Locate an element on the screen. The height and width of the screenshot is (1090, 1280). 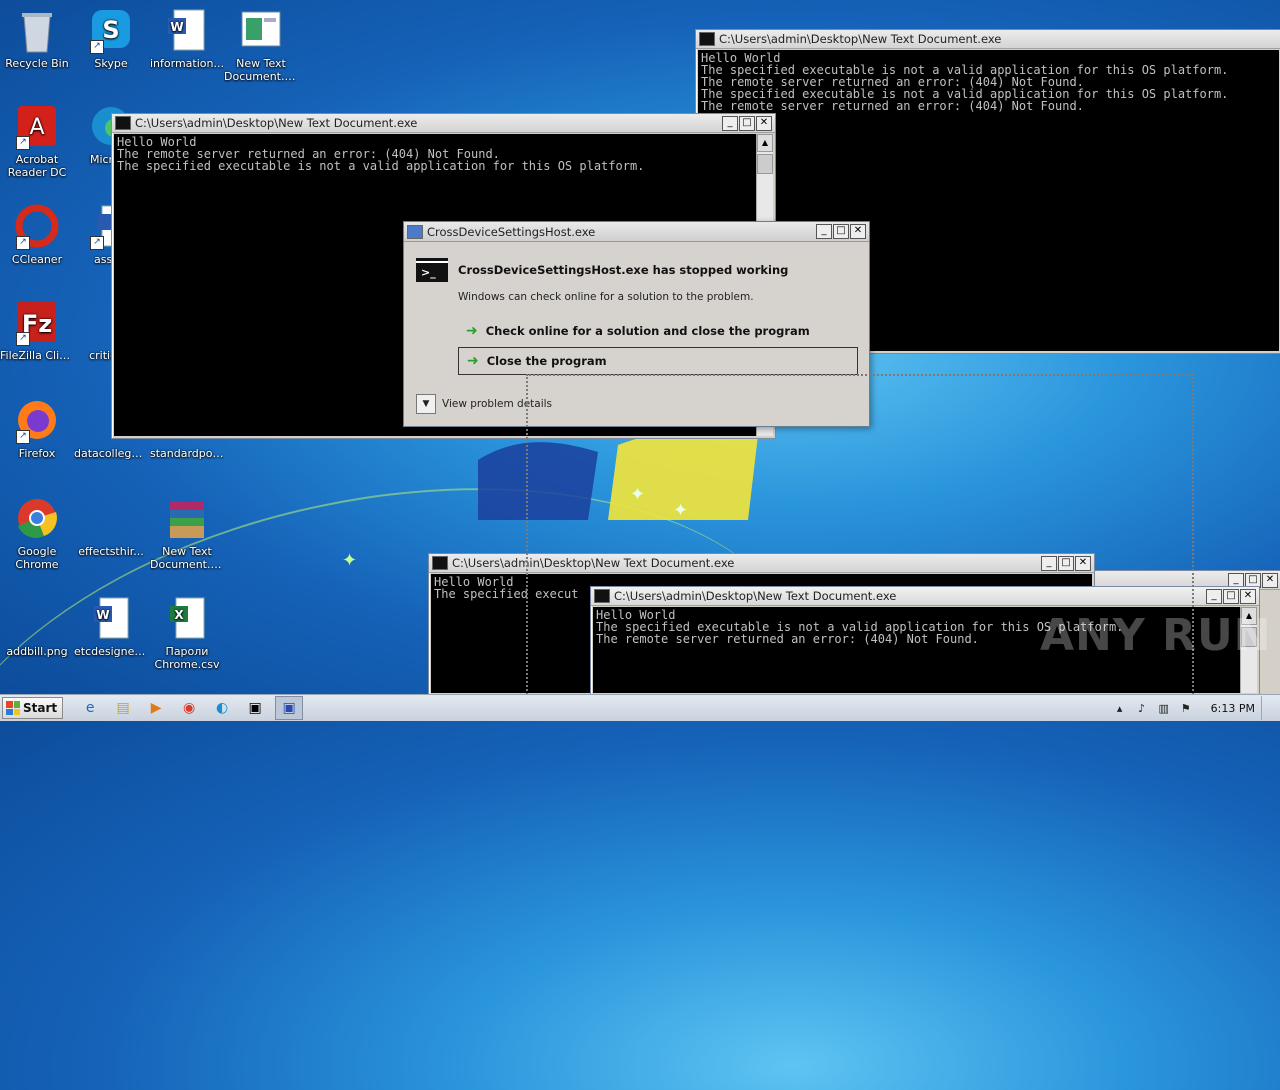
filezilla-icon: Fz ↗ is located at coordinates (37, 323).